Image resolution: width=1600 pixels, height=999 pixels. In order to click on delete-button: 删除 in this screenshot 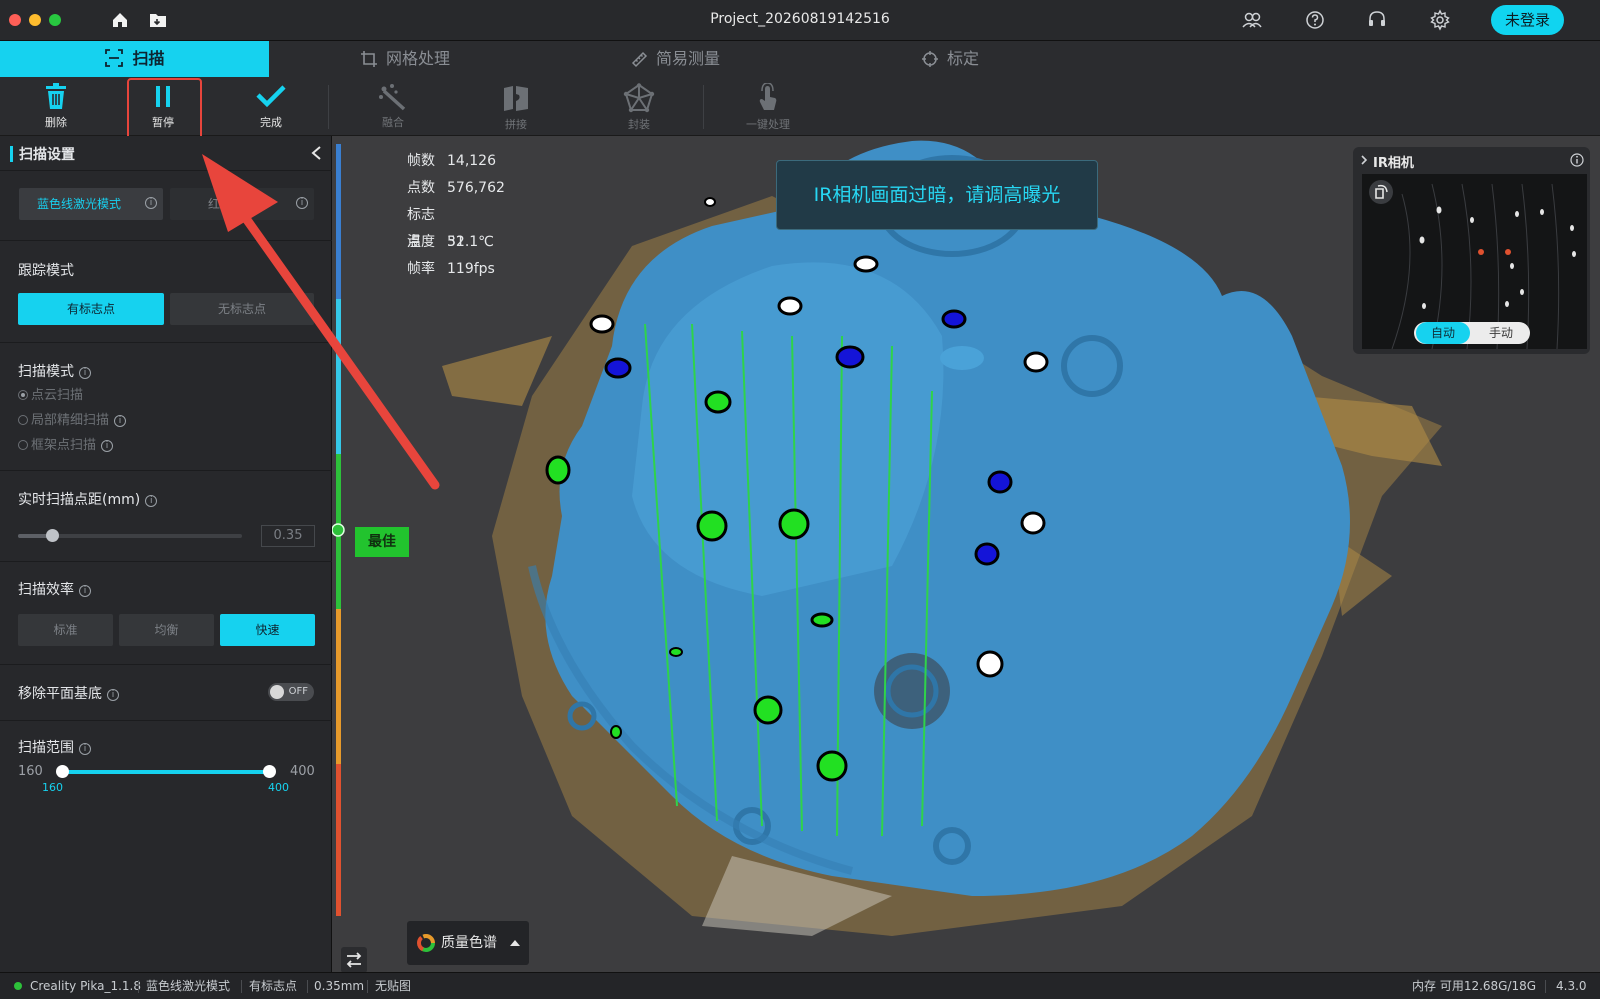, I will do `click(56, 108)`.